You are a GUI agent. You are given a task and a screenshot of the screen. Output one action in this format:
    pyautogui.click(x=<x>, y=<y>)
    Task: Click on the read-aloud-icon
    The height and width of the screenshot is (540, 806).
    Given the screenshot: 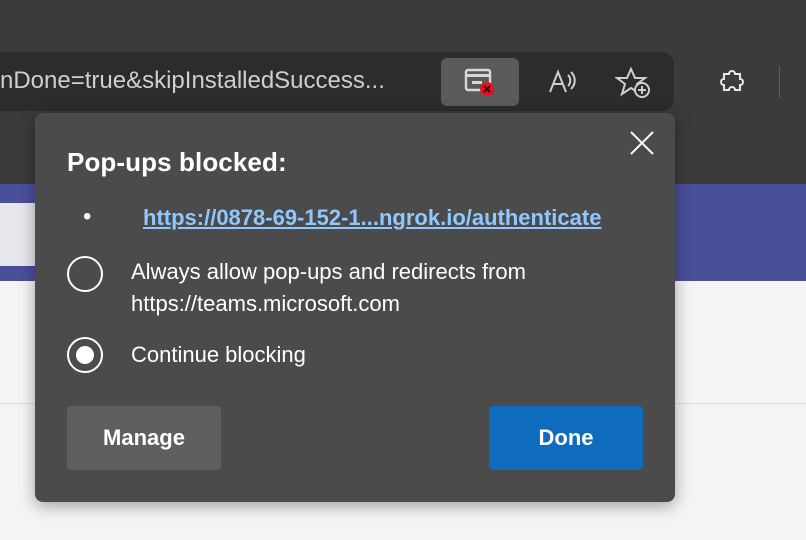 What is the action you would take?
    pyautogui.click(x=561, y=82)
    